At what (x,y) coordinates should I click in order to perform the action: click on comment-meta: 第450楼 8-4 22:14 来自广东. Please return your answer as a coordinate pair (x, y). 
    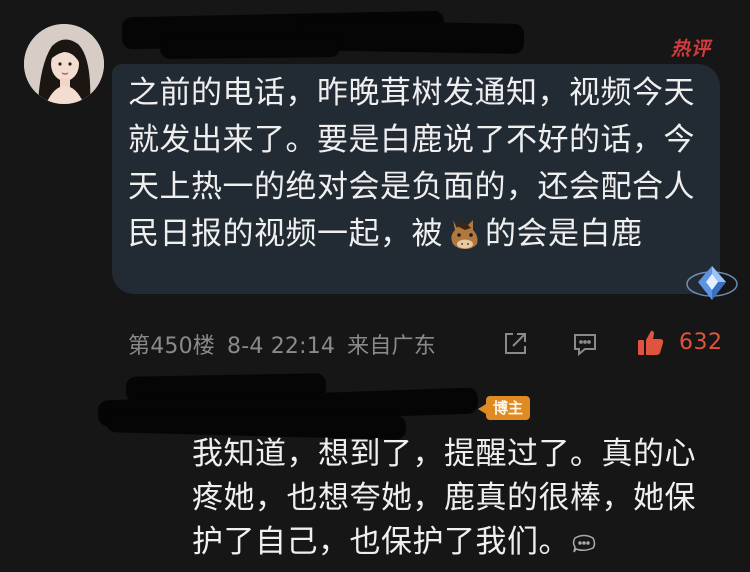
    Looking at the image, I should click on (282, 344).